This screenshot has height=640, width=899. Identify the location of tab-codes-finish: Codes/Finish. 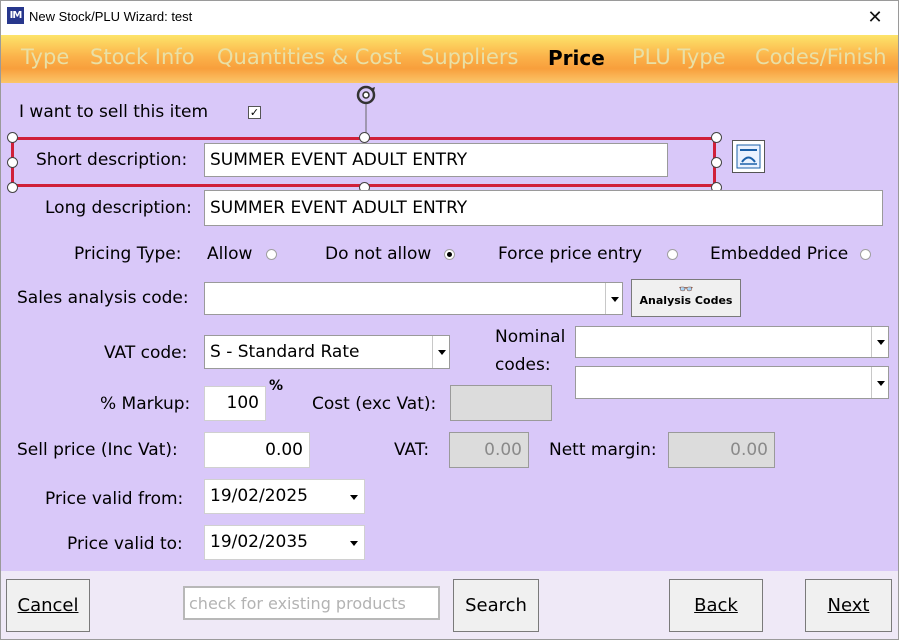
(821, 57).